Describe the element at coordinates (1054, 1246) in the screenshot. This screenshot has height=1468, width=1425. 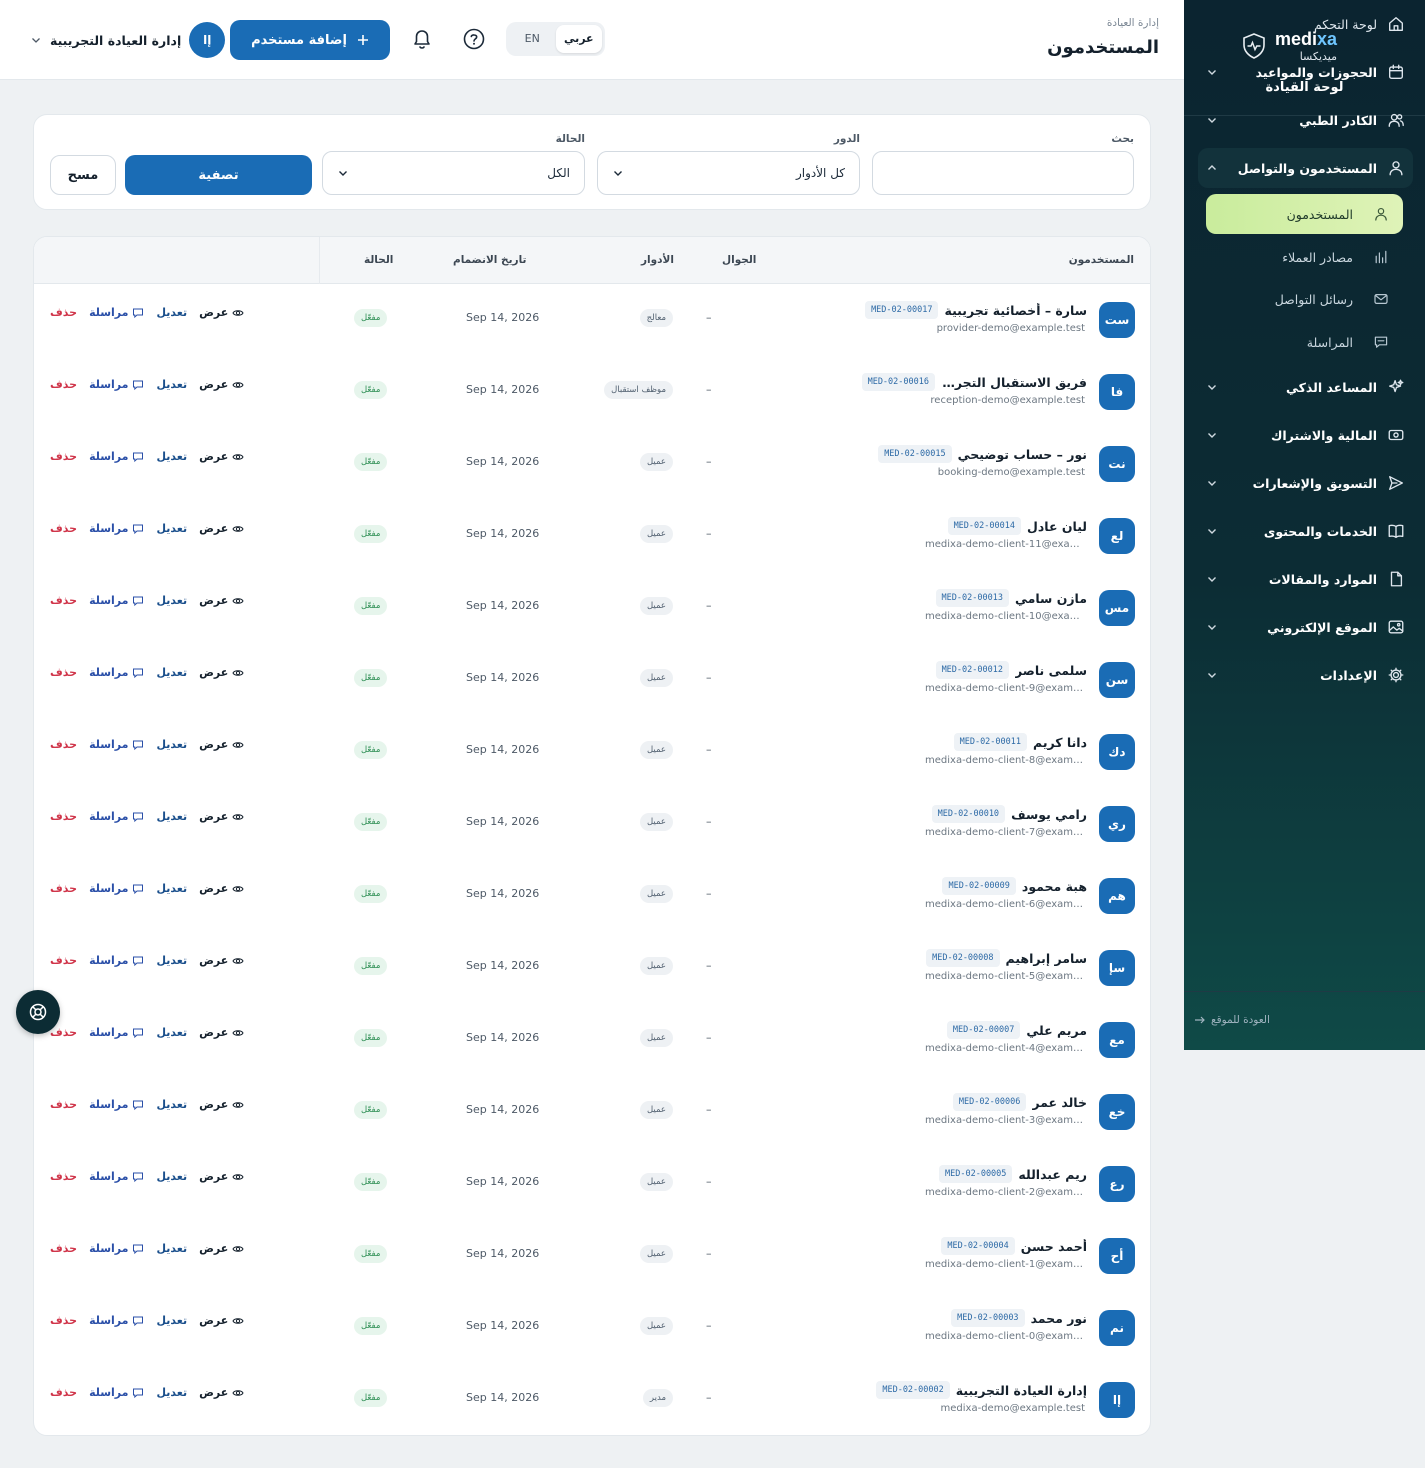
I see `user-name: أحمد حسن` at that location.